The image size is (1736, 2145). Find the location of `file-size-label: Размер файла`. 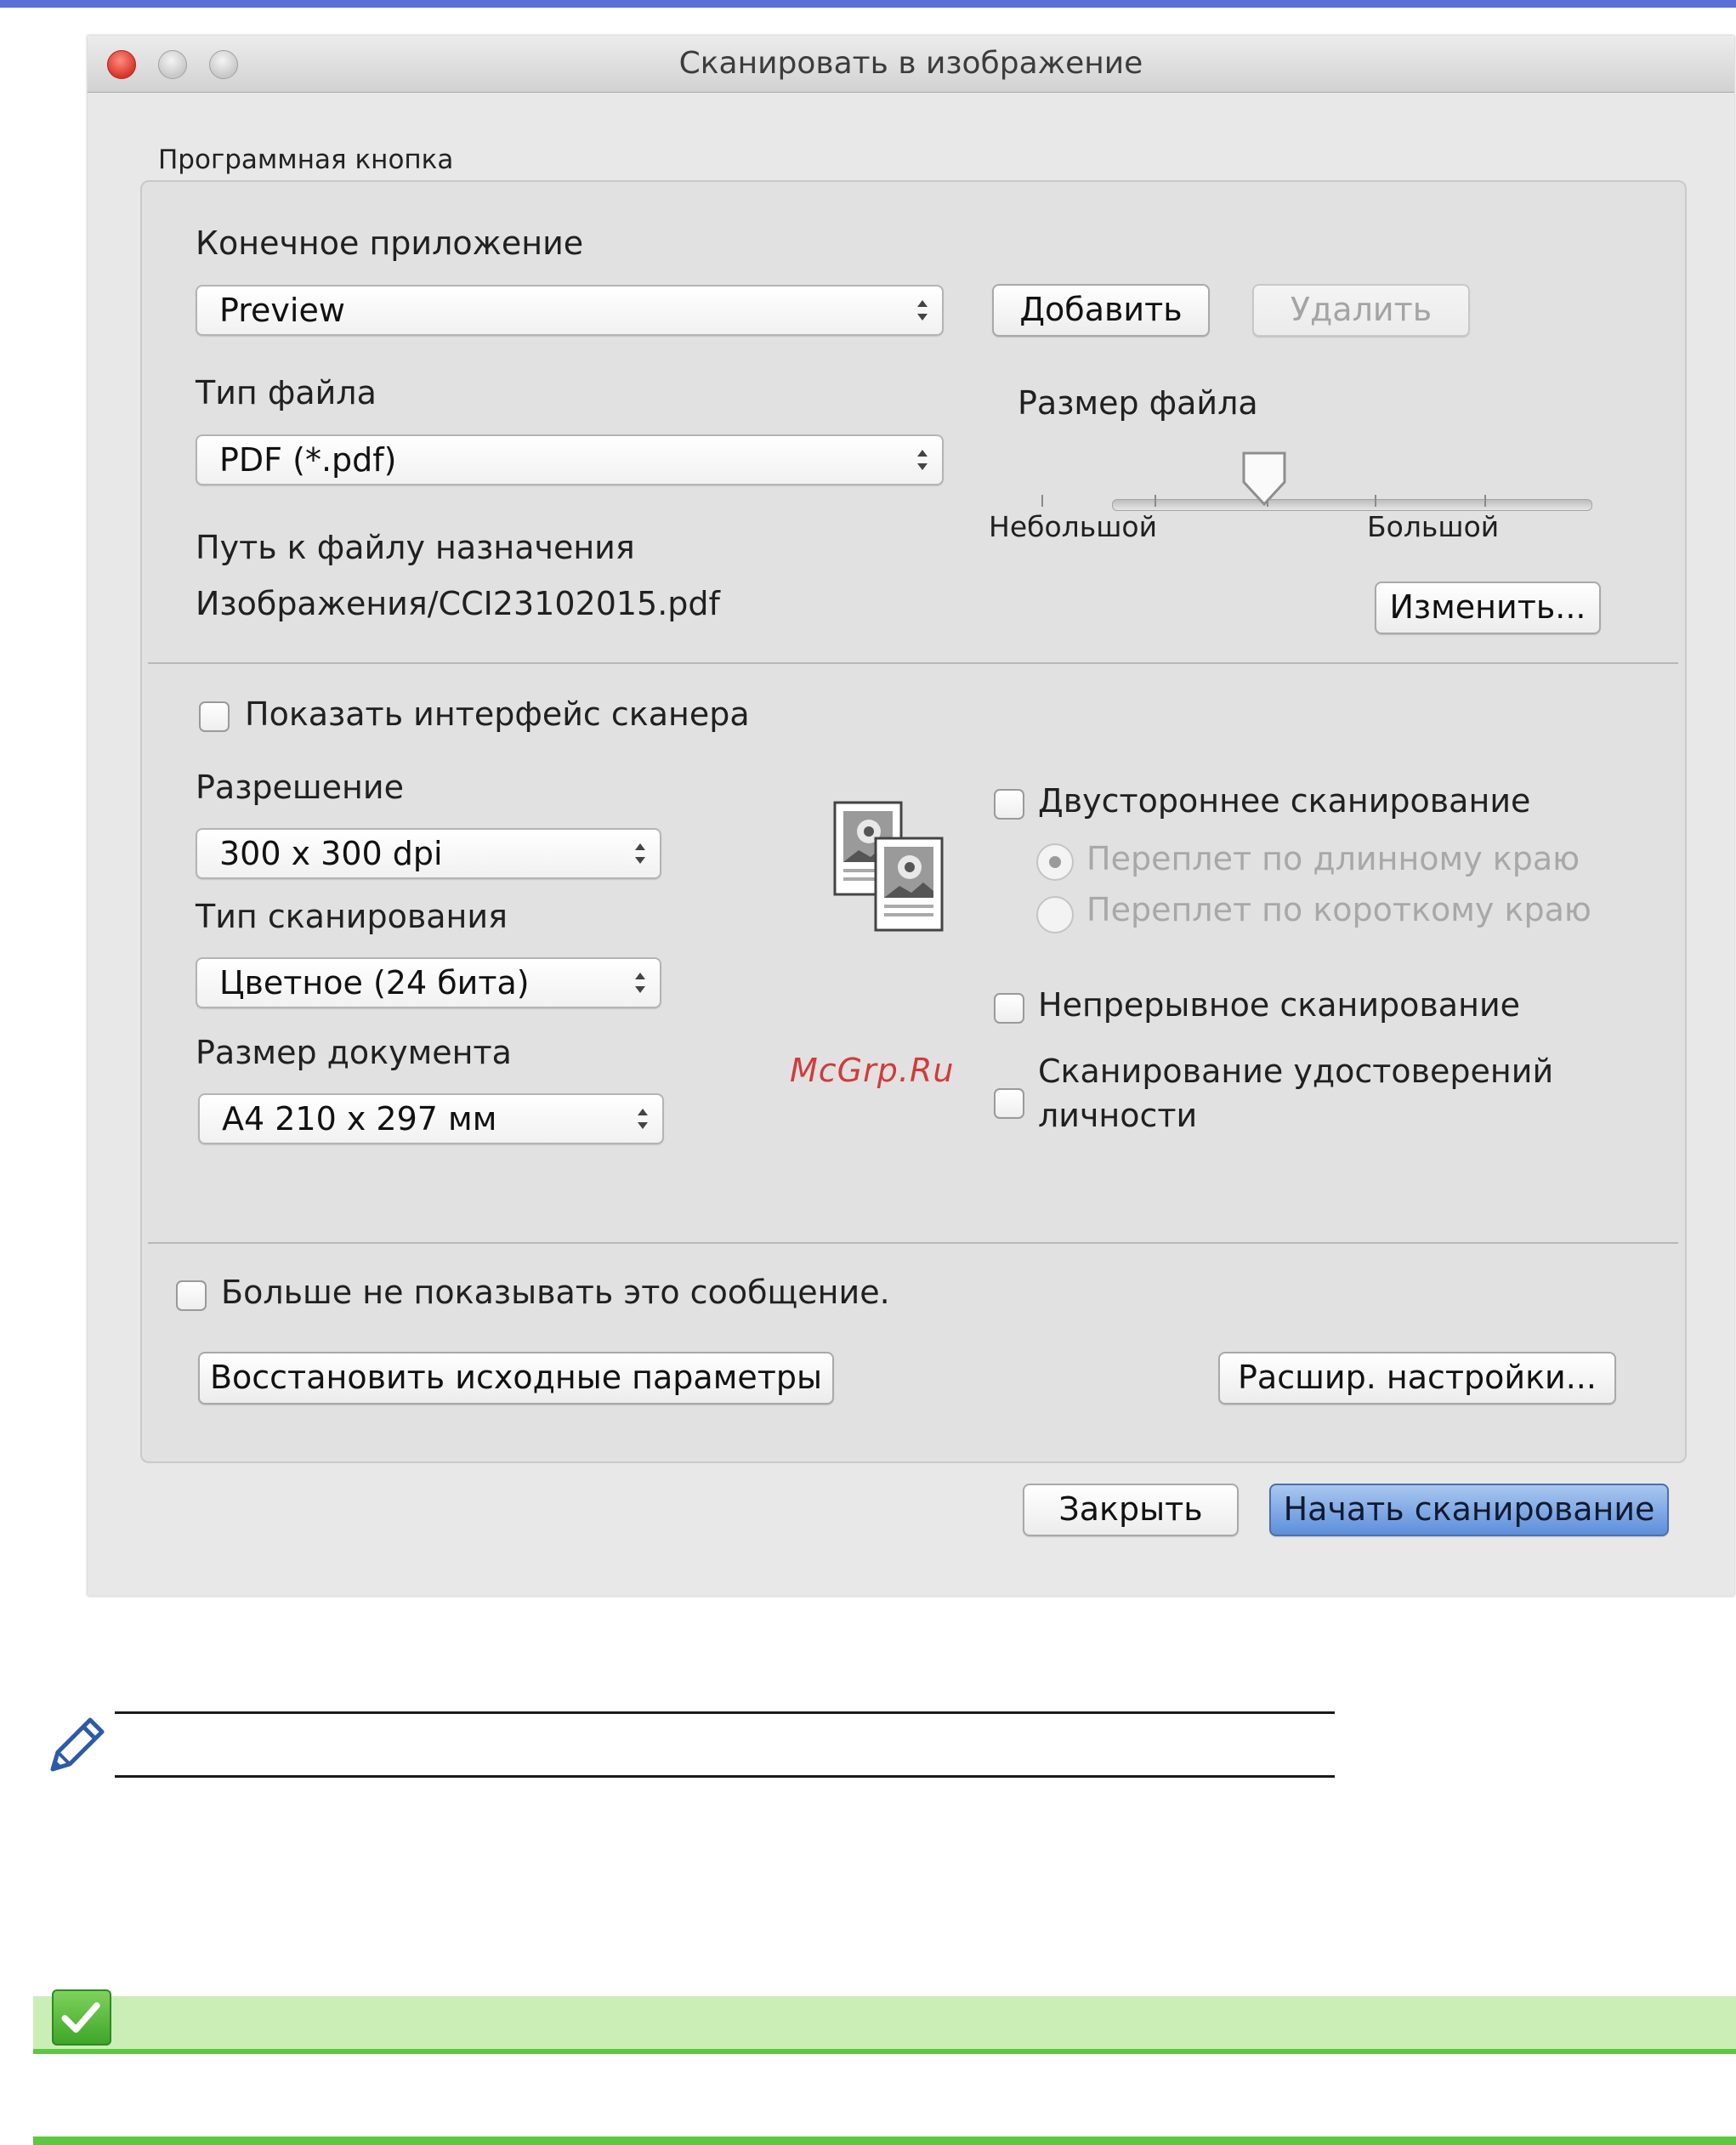

file-size-label: Размер файла is located at coordinates (1138, 403).